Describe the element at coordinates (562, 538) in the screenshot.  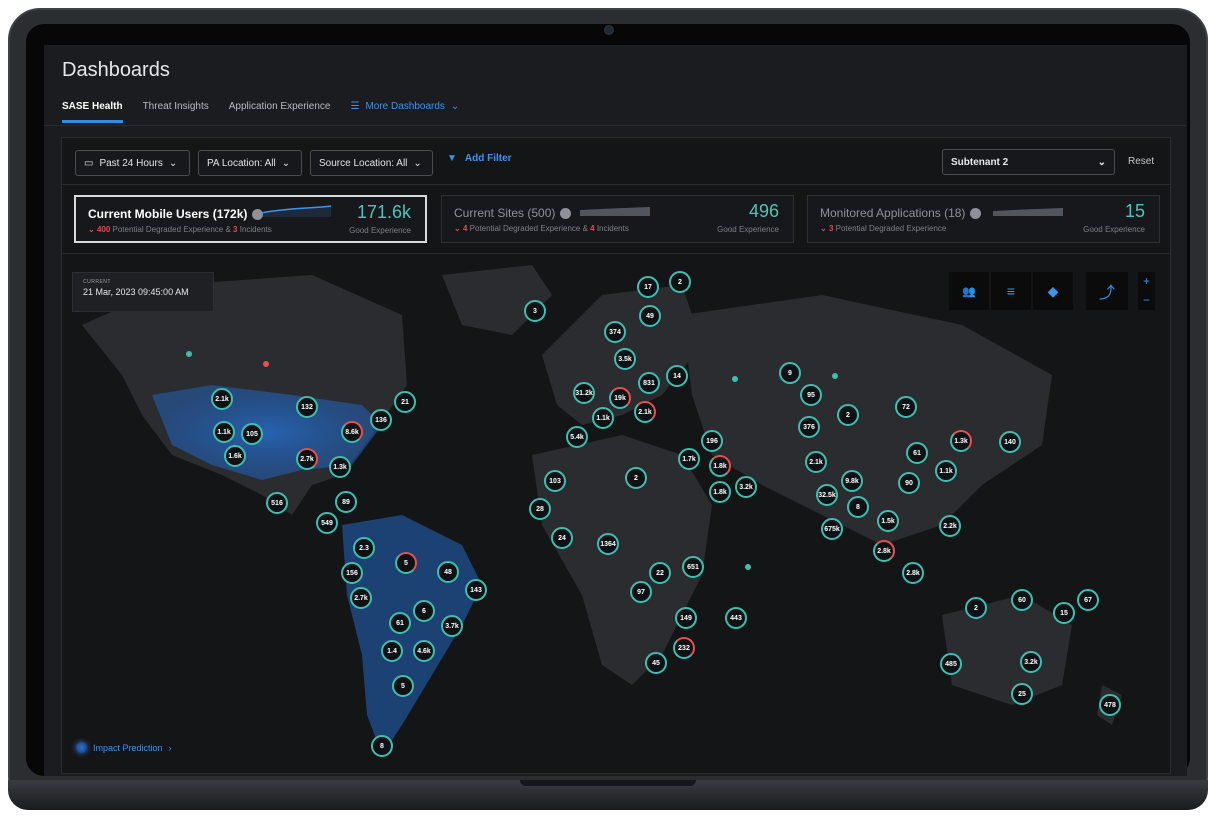
I see `map-cluster: 24` at that location.